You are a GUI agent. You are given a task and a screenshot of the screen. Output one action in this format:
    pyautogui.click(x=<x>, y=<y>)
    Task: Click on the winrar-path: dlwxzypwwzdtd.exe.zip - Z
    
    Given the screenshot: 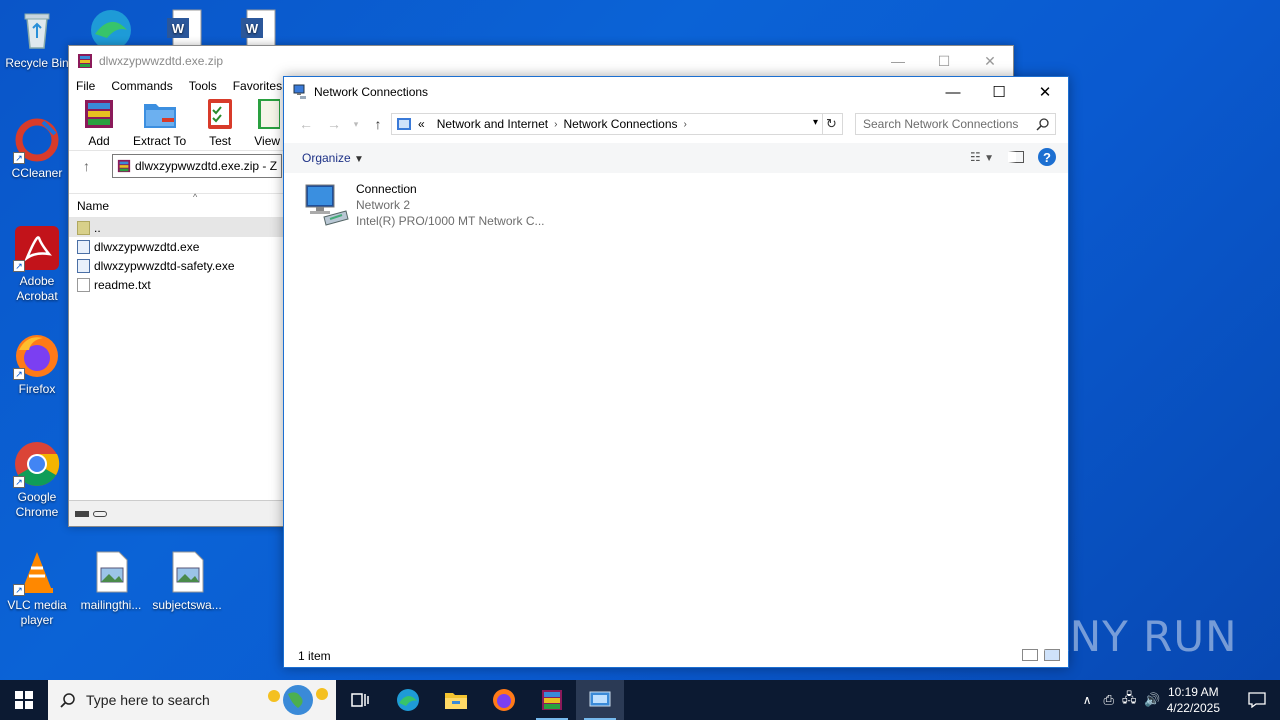 What is the action you would take?
    pyautogui.click(x=206, y=165)
    